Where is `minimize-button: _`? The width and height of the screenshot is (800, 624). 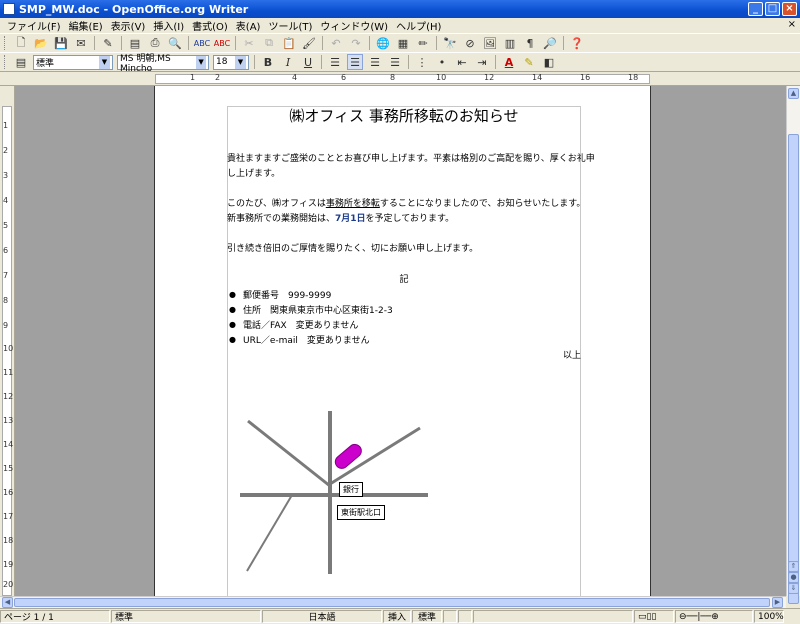 minimize-button: _ is located at coordinates (755, 9).